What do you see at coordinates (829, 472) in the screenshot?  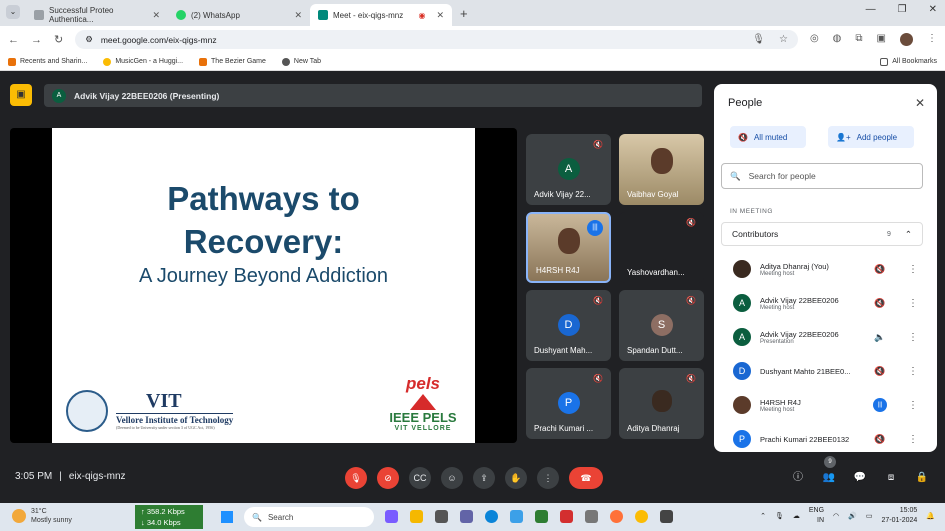 I see `people-icon: 👥 9` at bounding box center [829, 472].